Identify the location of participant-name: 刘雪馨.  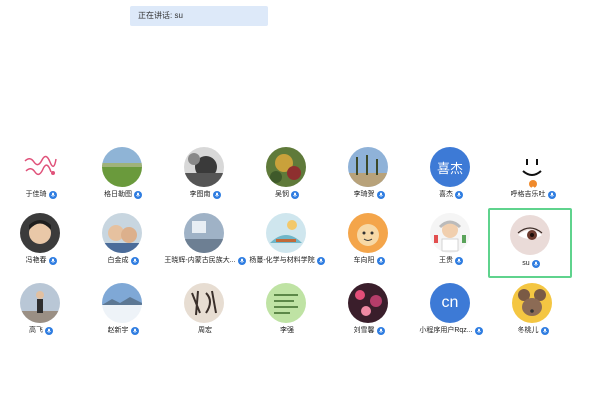
(364, 330).